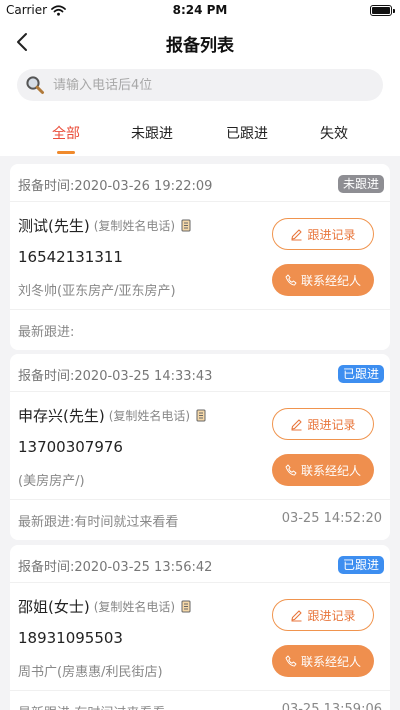 The image size is (400, 710). What do you see at coordinates (70, 638) in the screenshot?
I see `customer-phone: 18931095503` at bounding box center [70, 638].